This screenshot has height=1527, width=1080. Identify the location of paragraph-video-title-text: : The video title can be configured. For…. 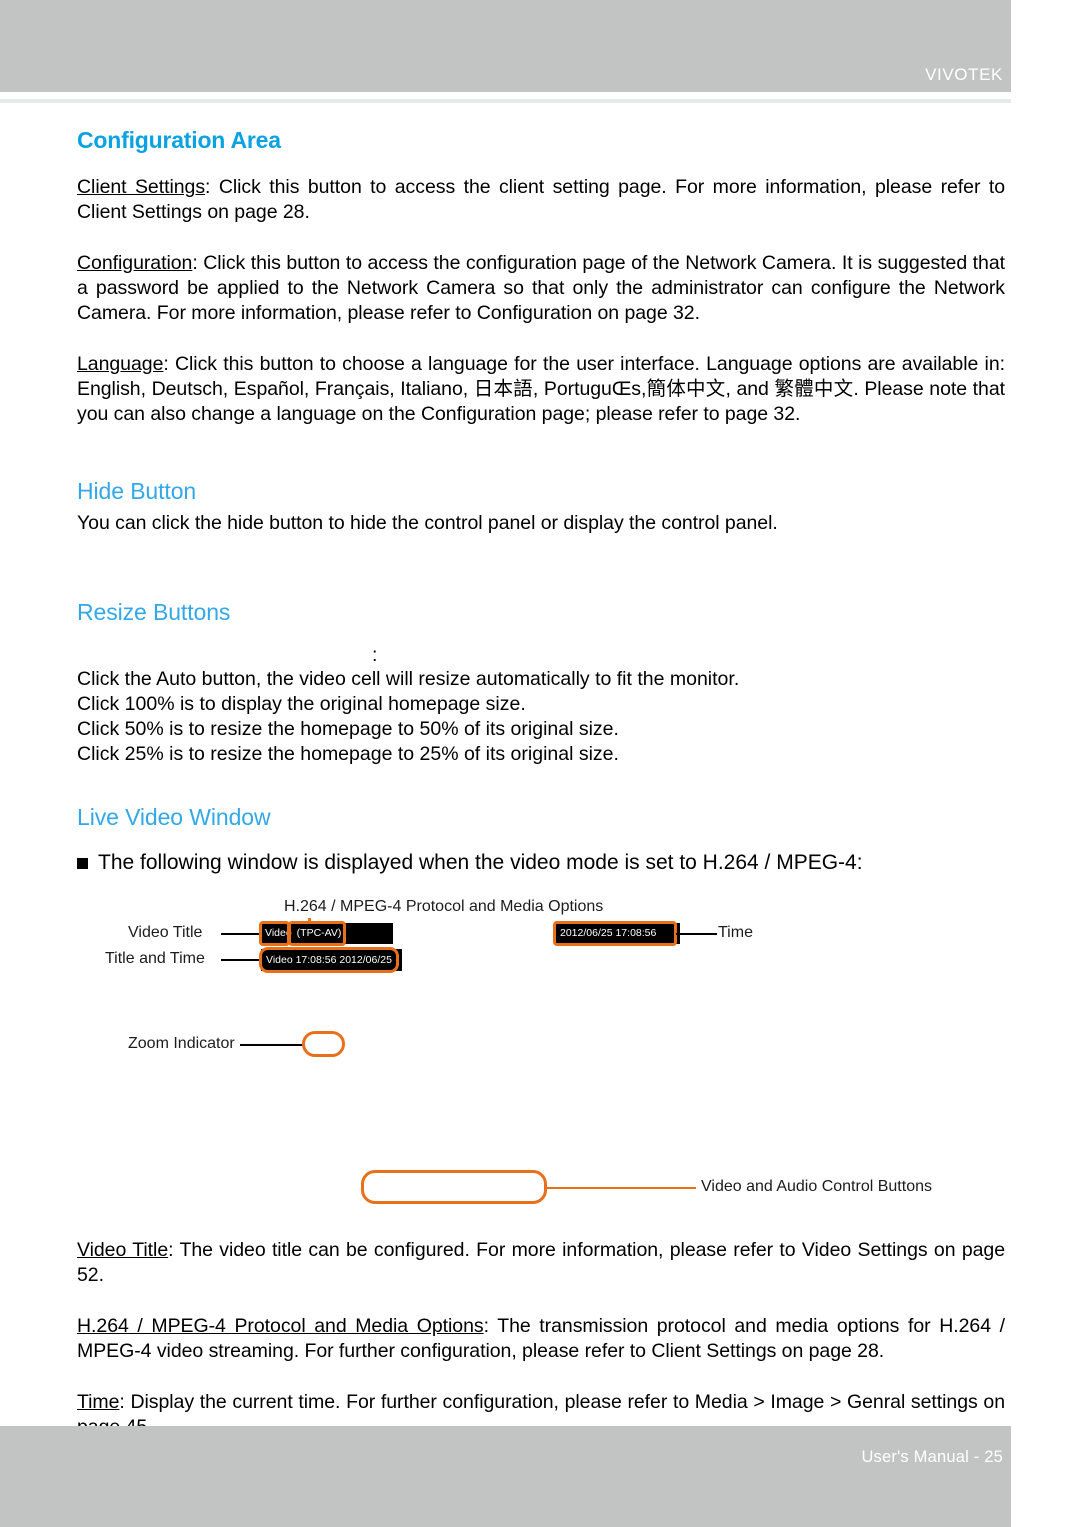
(541, 1263).